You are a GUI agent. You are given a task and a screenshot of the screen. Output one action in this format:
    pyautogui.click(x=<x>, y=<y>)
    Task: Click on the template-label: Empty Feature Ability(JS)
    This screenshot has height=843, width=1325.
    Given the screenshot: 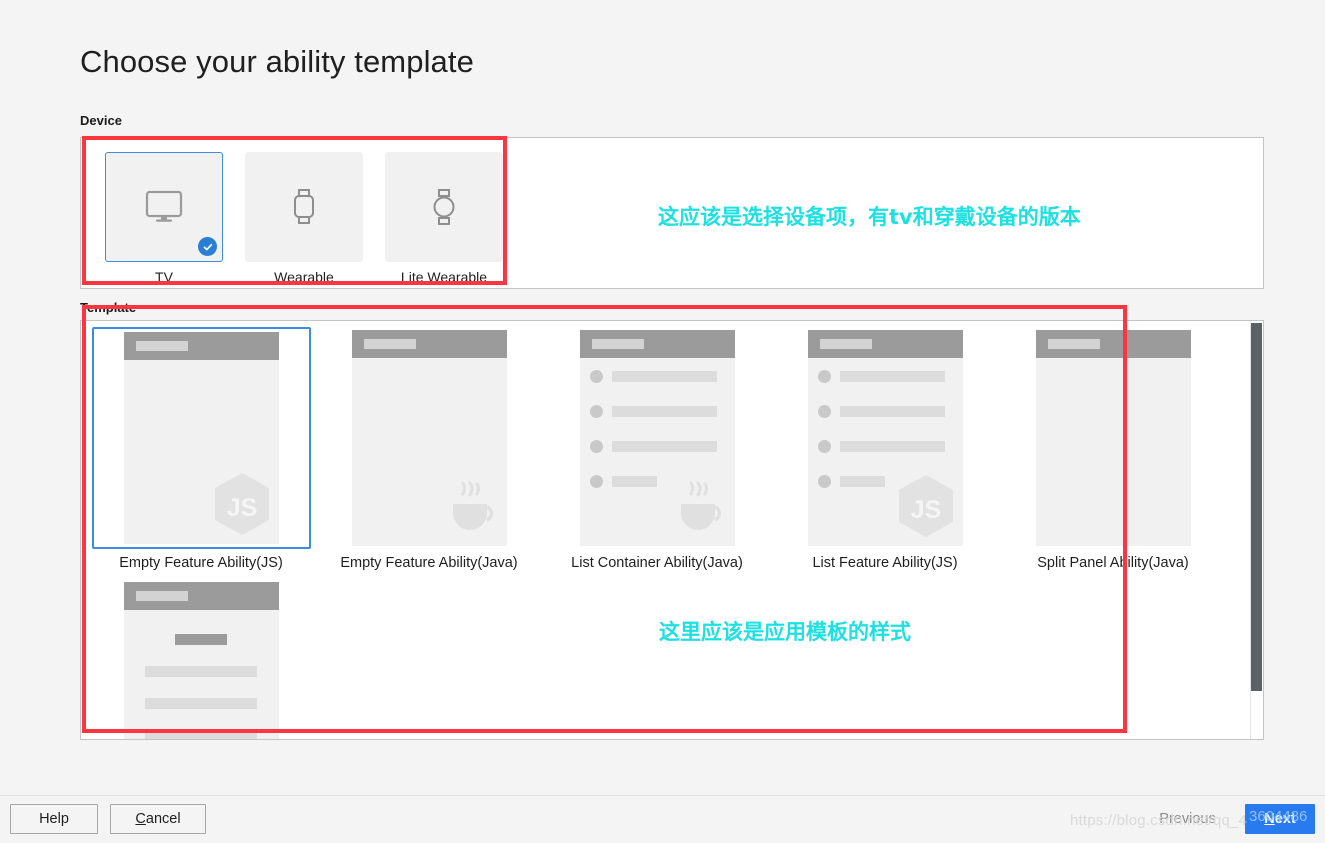 What is the action you would take?
    pyautogui.click(x=201, y=563)
    